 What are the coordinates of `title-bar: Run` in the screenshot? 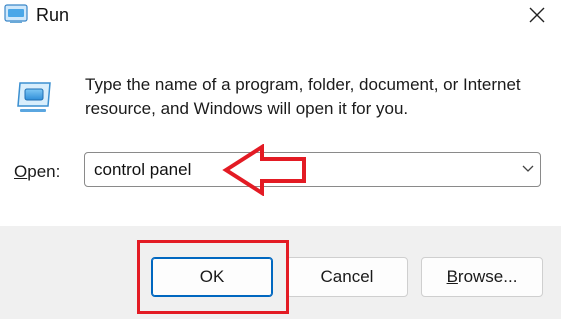 It's located at (280, 17).